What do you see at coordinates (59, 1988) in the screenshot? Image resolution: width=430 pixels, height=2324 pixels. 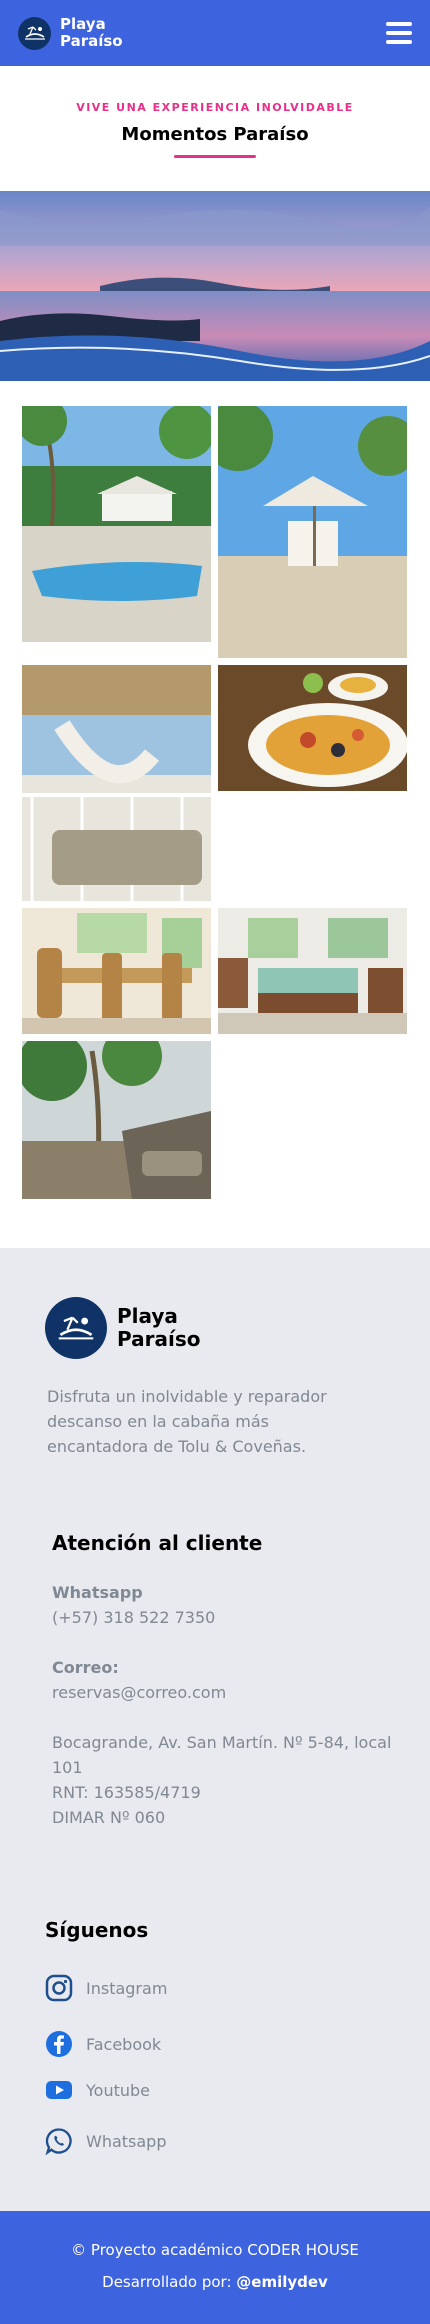 I see `instagram-icon` at bounding box center [59, 1988].